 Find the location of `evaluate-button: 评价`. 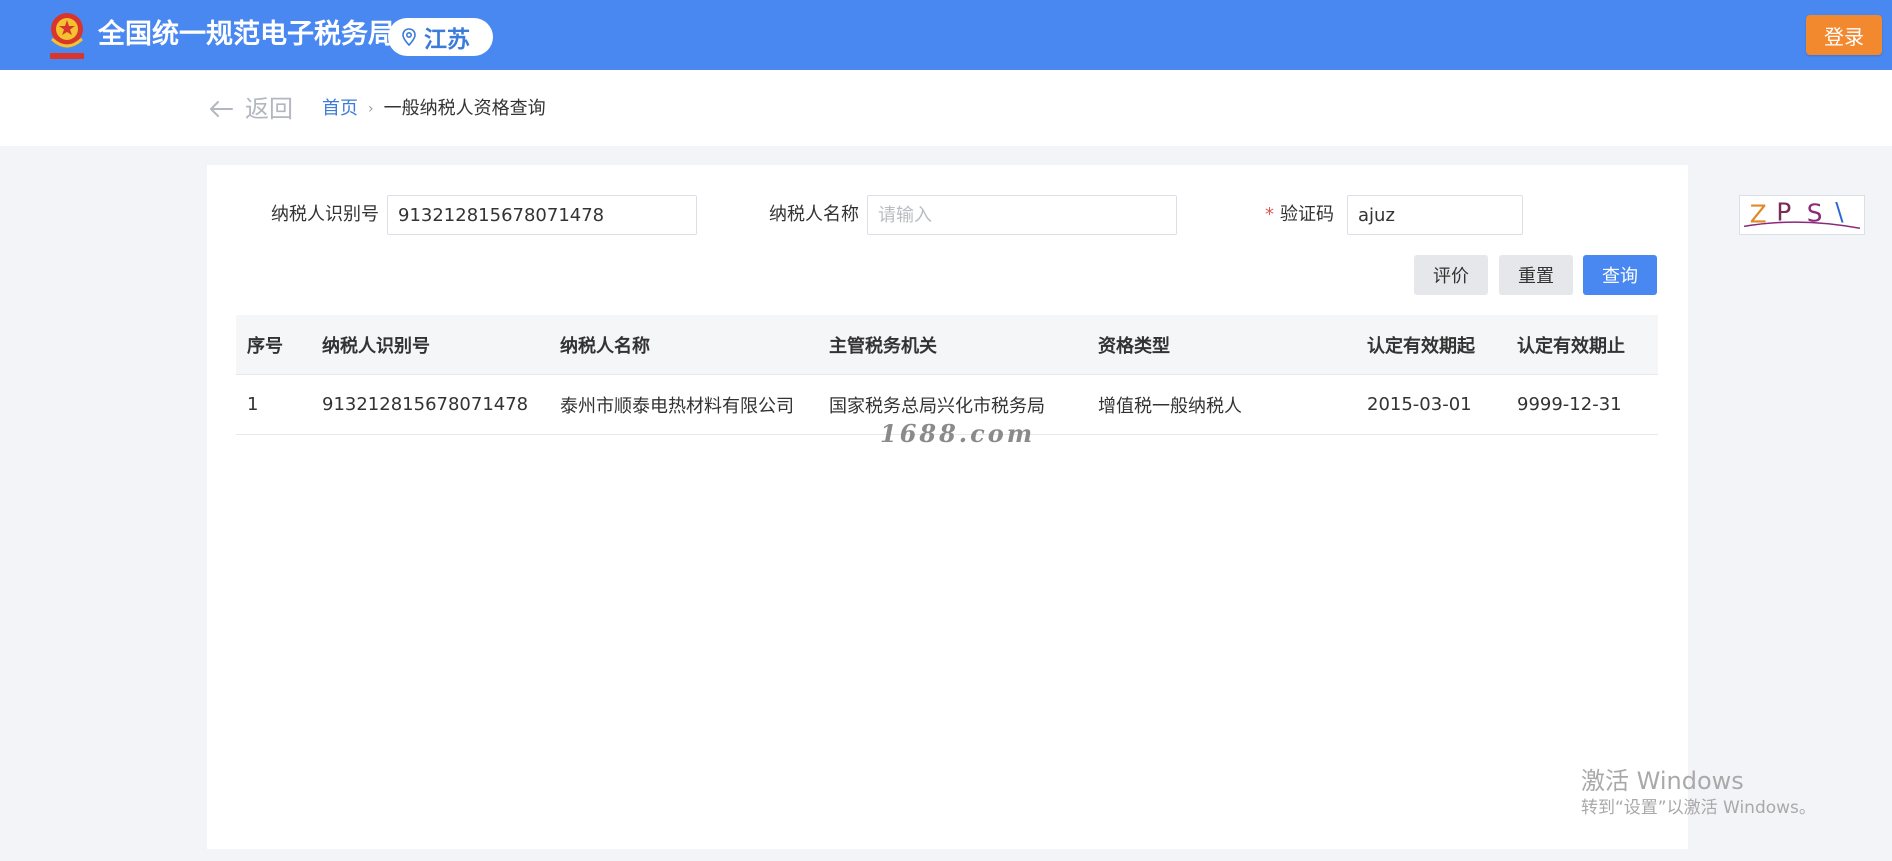

evaluate-button: 评价 is located at coordinates (1451, 275).